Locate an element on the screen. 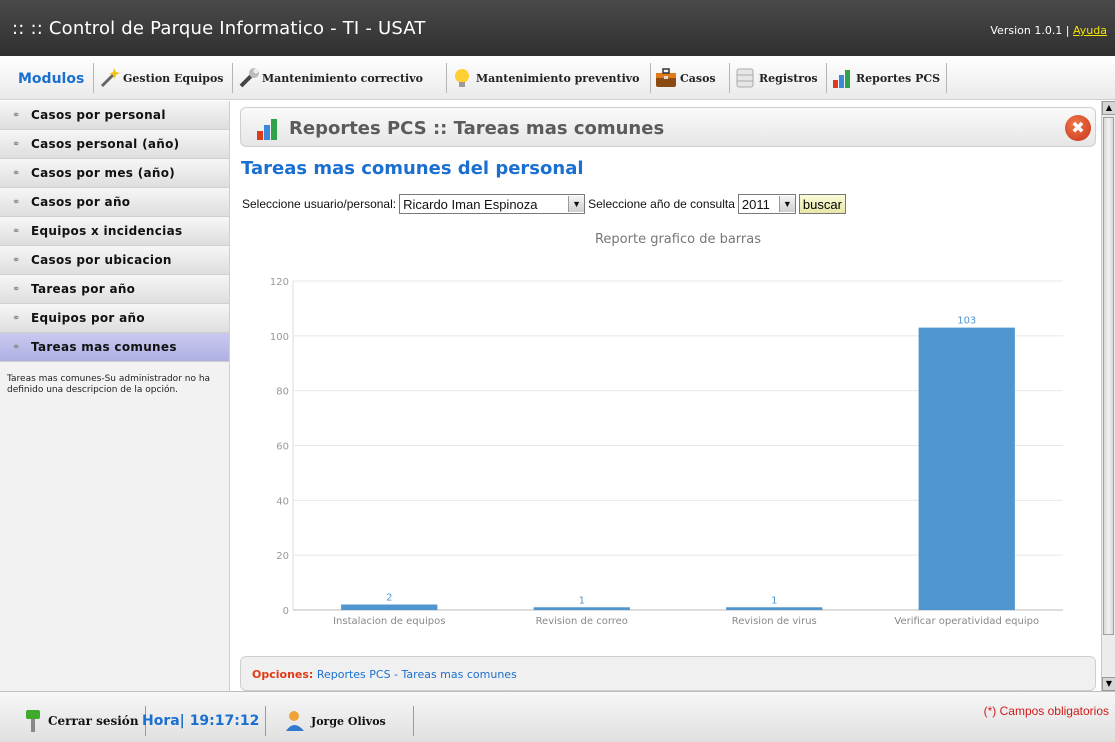 The height and width of the screenshot is (742, 1115). sidebar-item-equipos-por-anio: ⚭ Equipos por año is located at coordinates (114, 318).